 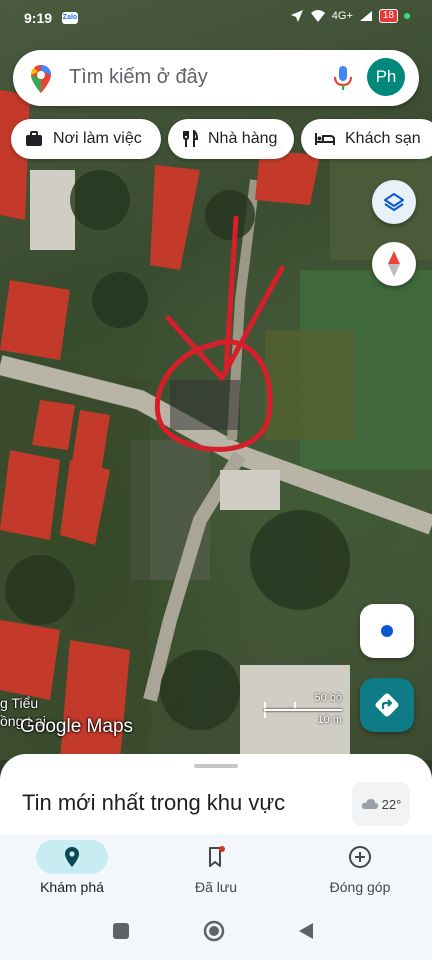 I want to click on directions-icon, so click(x=387, y=705).